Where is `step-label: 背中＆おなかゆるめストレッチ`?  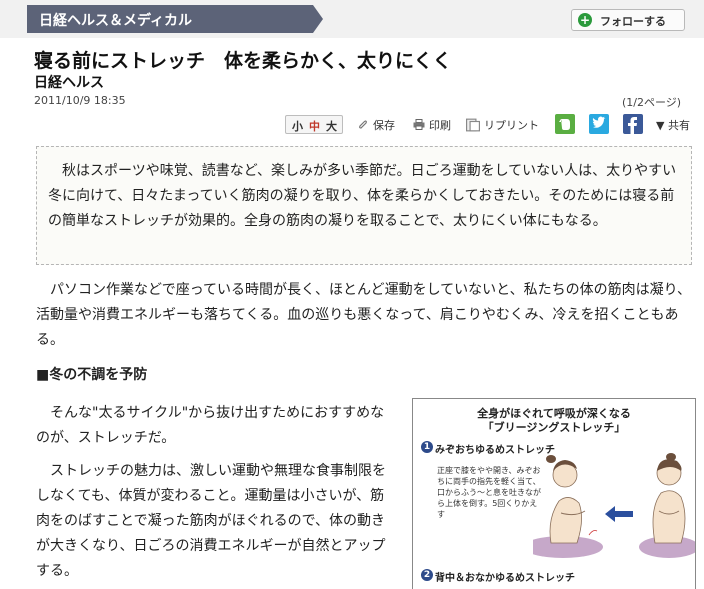
step-label: 背中＆おなかゆるめストレッチ is located at coordinates (505, 578).